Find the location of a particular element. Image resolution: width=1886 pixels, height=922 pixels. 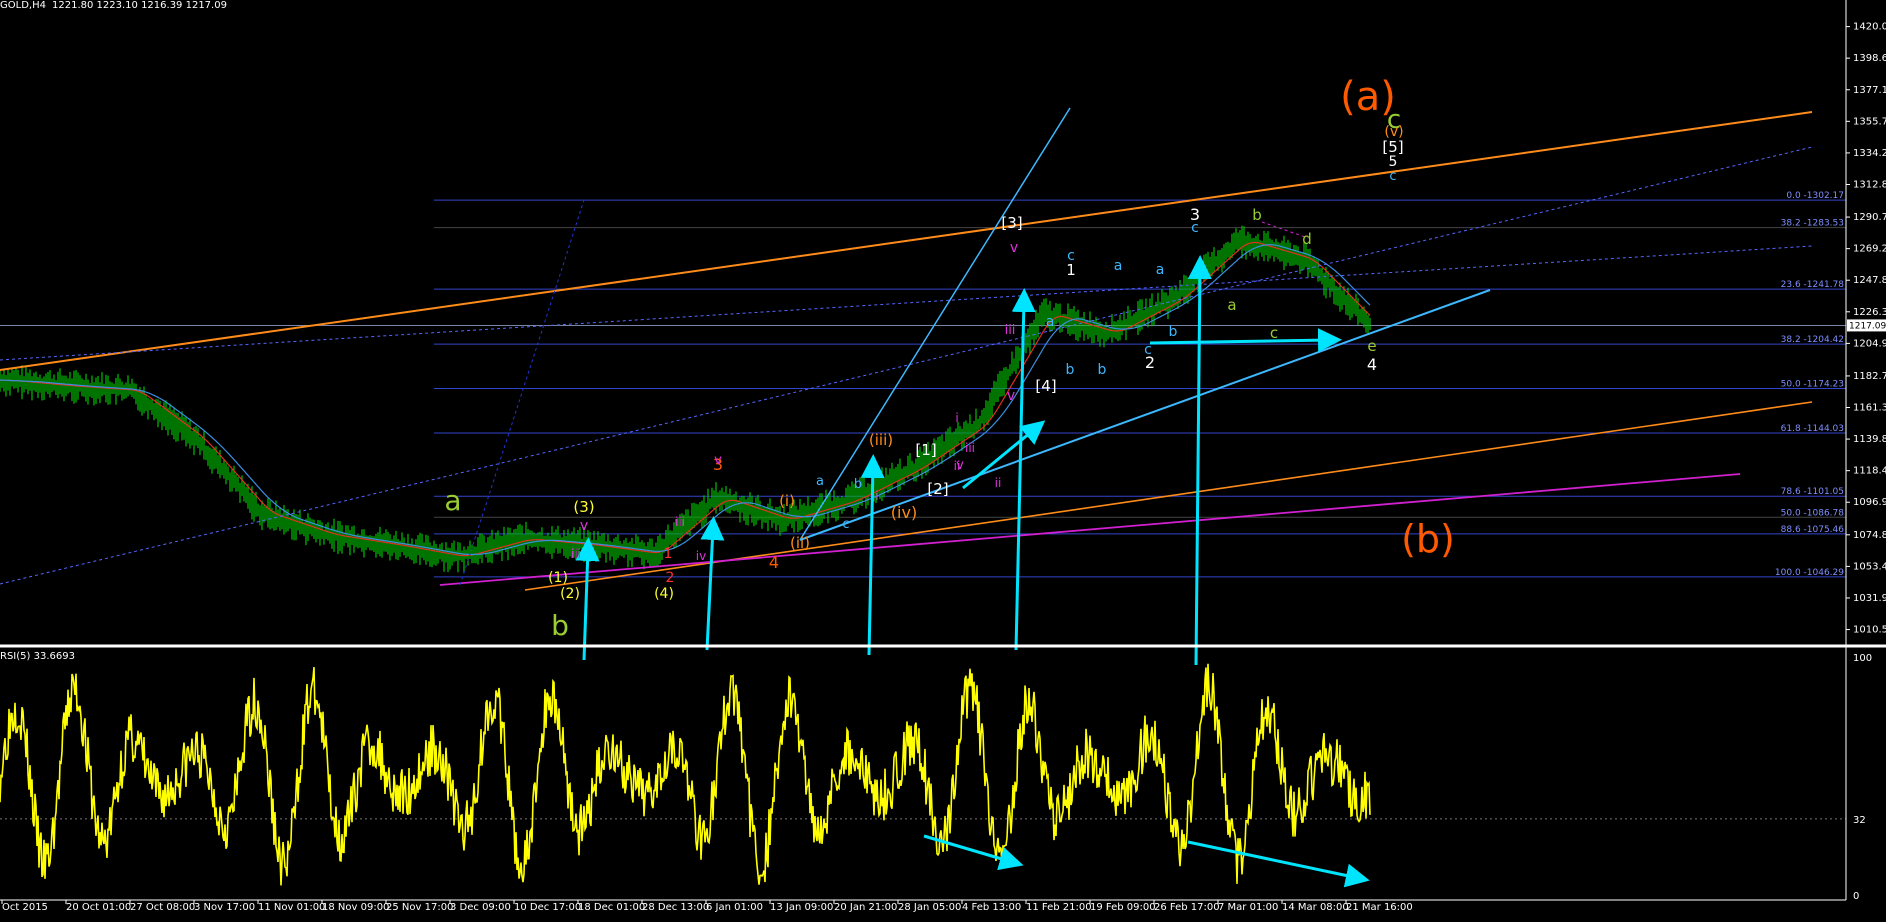

wave-label: ii is located at coordinates (998, 483).